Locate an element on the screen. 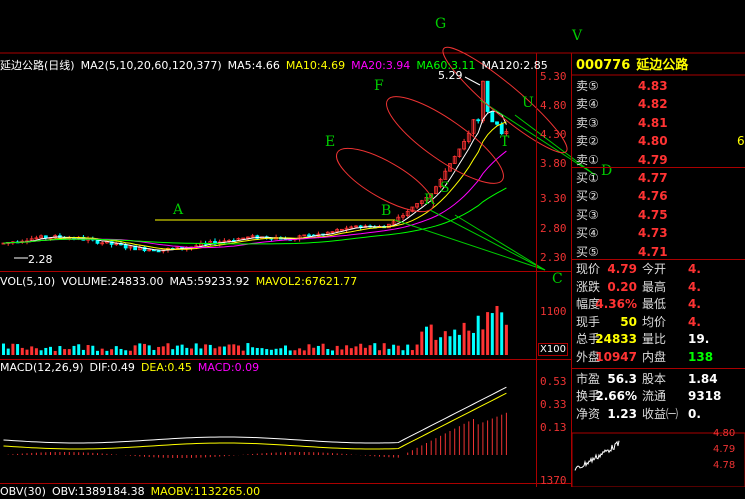 This screenshot has width=745, height=499. annotation-label-t: T is located at coordinates (505, 142).